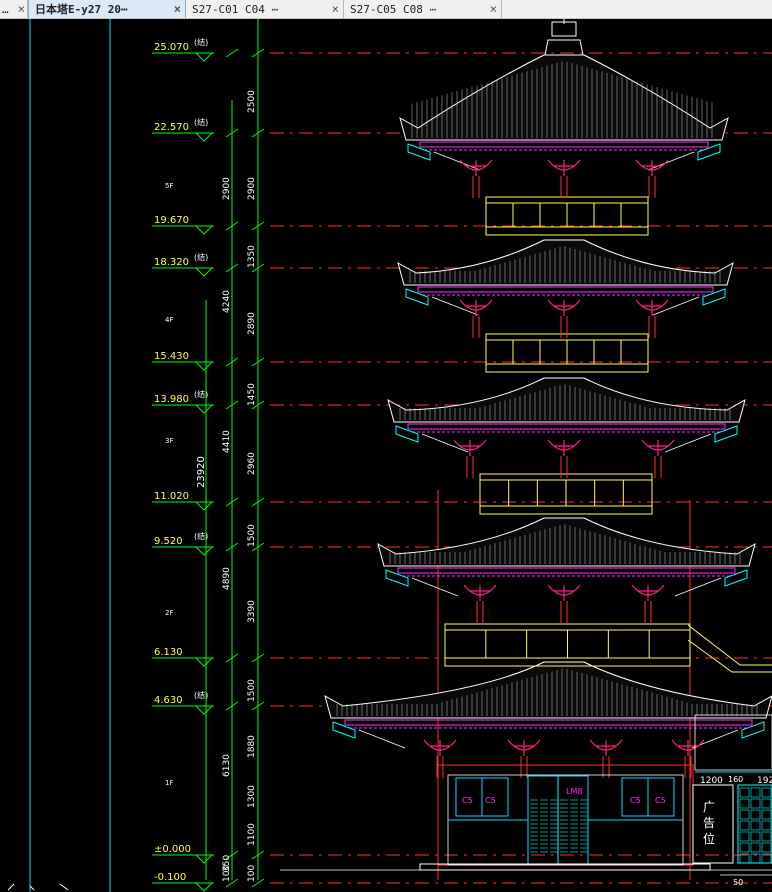  Describe the element at coordinates (38, 887) in the screenshot. I see `ucs-fragment` at that location.